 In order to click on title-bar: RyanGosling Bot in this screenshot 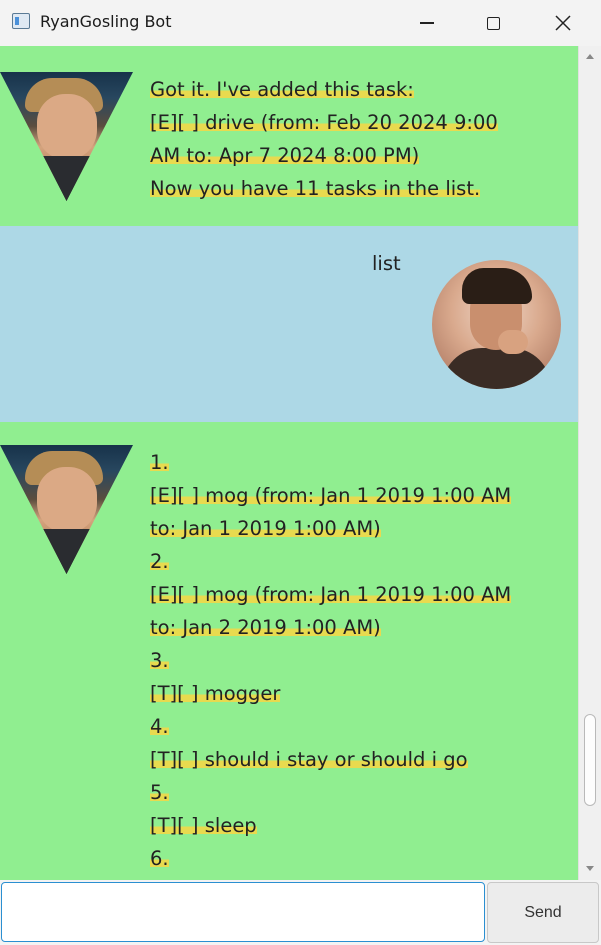, I will do `click(300, 23)`.